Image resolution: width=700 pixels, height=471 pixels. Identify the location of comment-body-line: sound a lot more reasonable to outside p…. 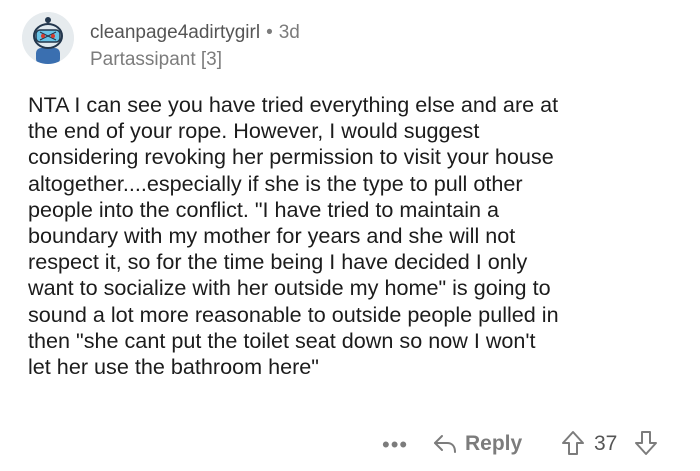
(293, 314).